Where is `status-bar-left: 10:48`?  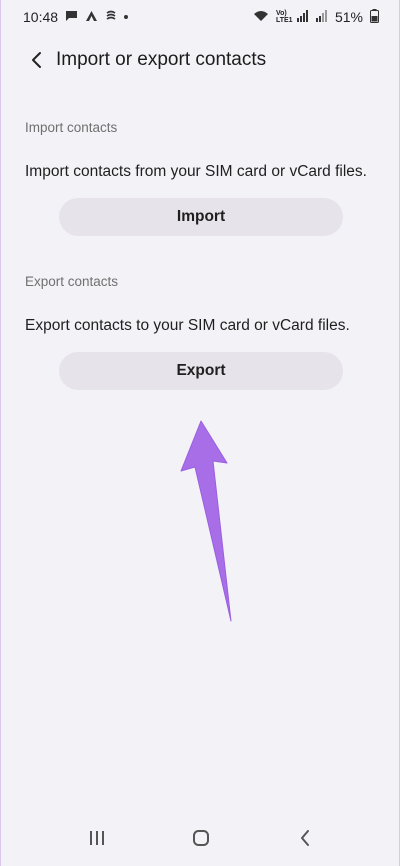
status-bar-left: 10:48 is located at coordinates (76, 17).